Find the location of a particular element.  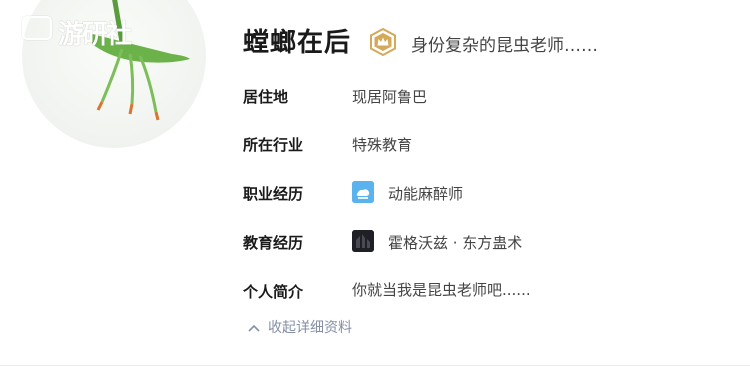

collapse-details-button: 收起详细资料 is located at coordinates (300, 327).